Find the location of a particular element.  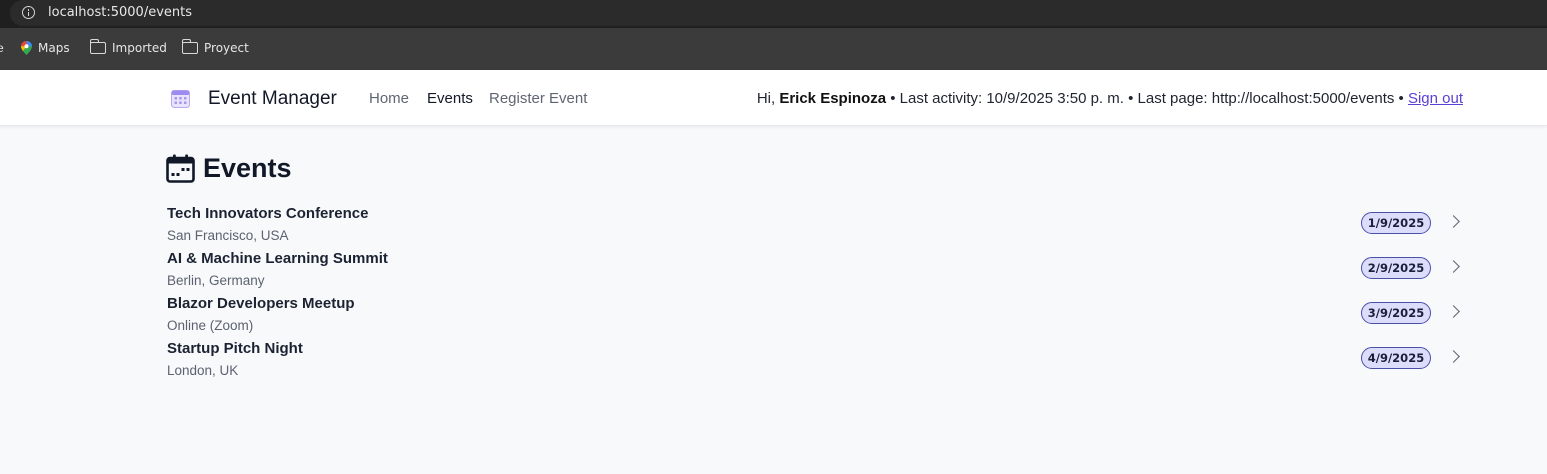

page-heading: Events is located at coordinates (229, 168).